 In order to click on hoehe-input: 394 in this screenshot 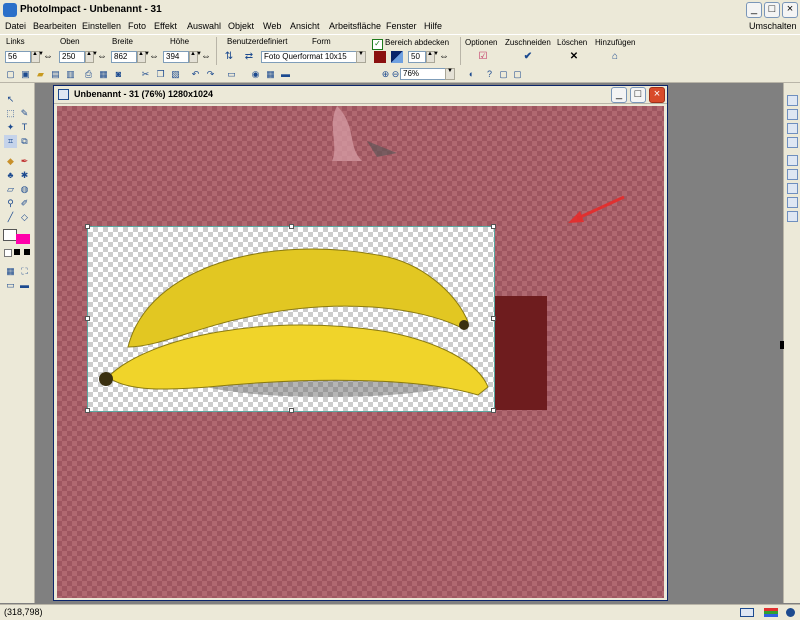, I will do `click(176, 57)`.